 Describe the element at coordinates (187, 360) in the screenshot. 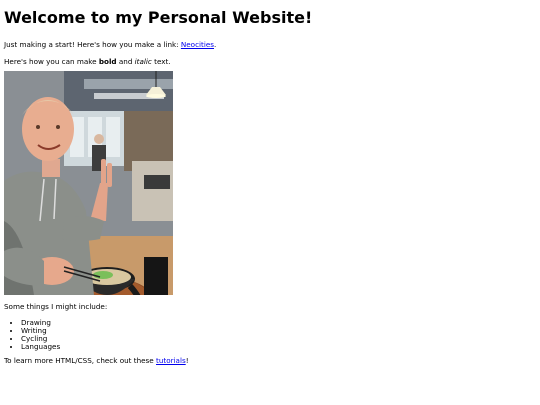

I see `outro-text-after: !` at that location.